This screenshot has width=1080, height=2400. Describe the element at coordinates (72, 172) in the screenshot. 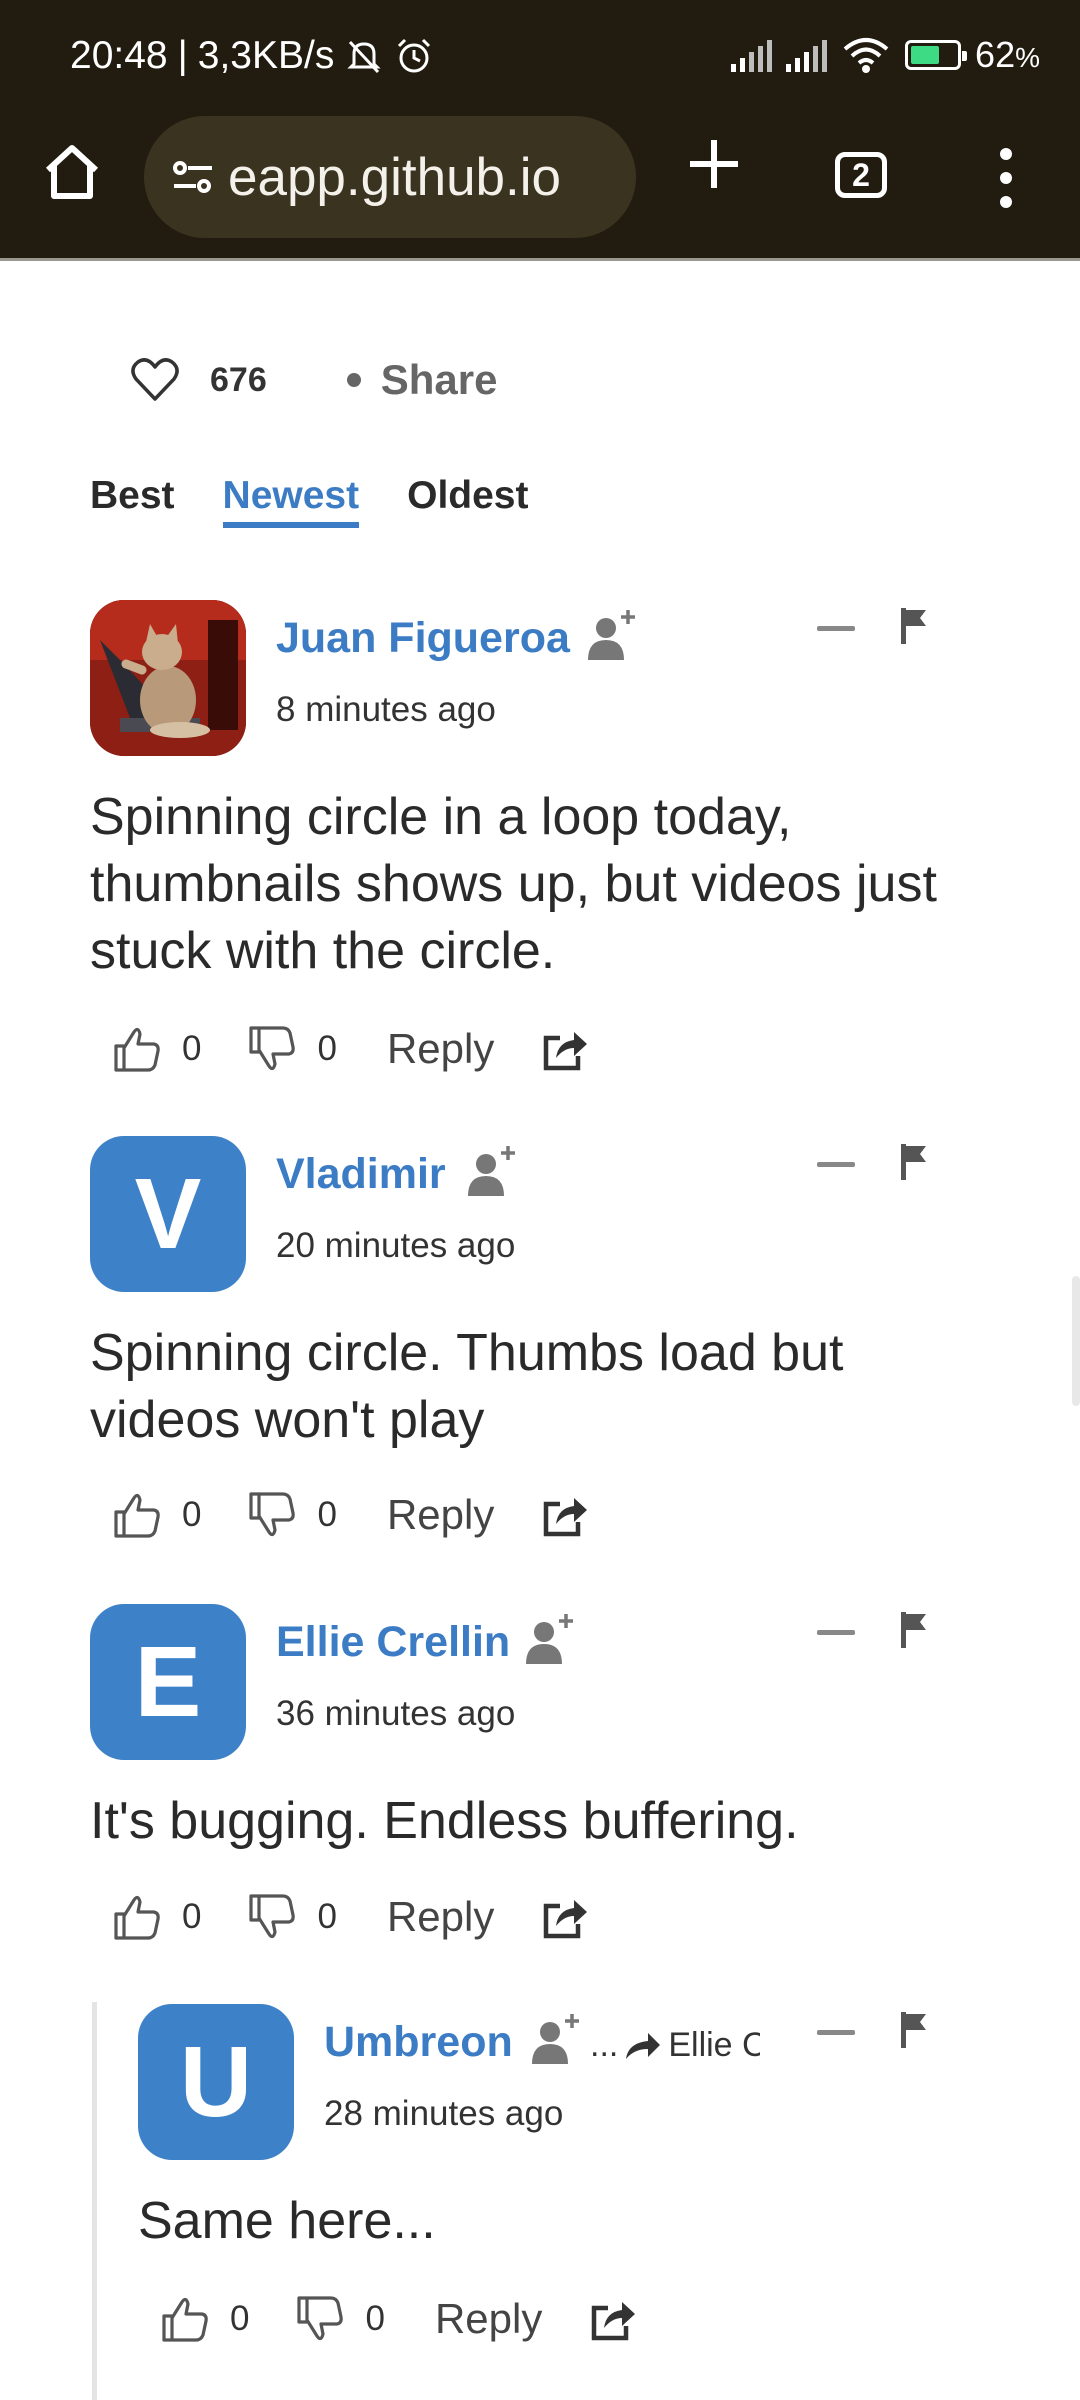

I see `home-icon` at that location.